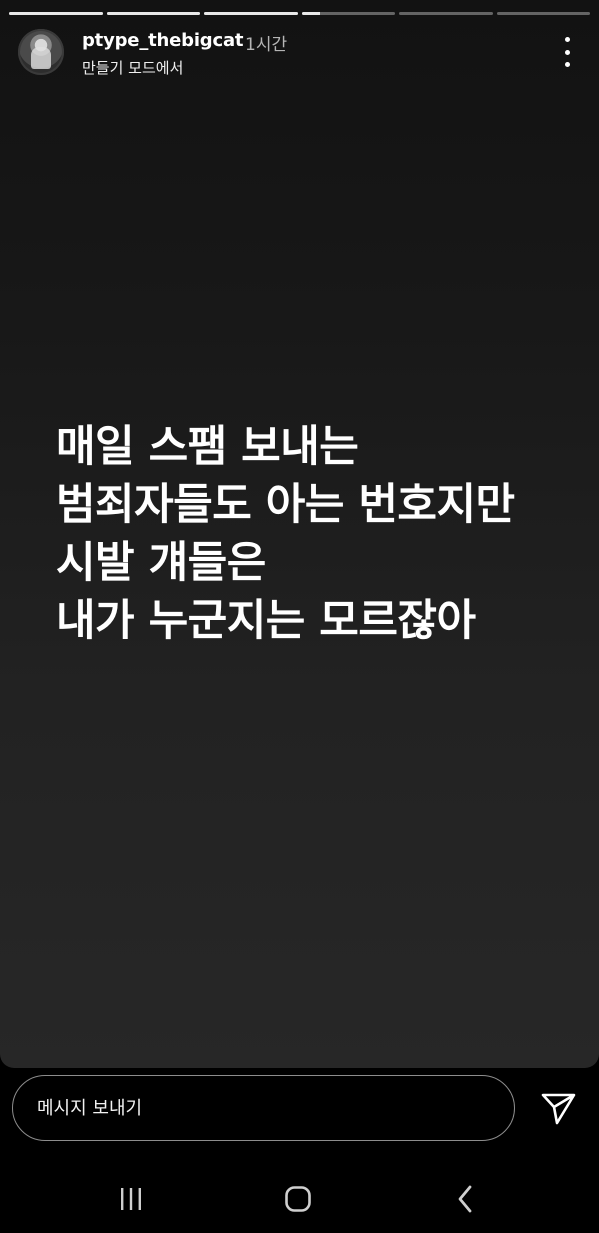 Image resolution: width=599 pixels, height=1233 pixels. Describe the element at coordinates (266, 621) in the screenshot. I see `story-text-line: 내가 누군지는 모르잖아` at that location.